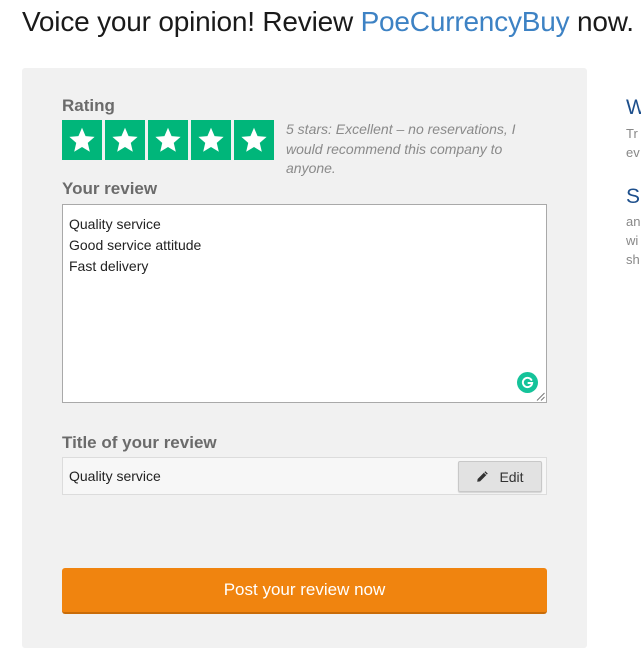 The height and width of the screenshot is (648, 641). Describe the element at coordinates (633, 143) in the screenshot. I see `sidebar-text-1: Tr ev` at that location.